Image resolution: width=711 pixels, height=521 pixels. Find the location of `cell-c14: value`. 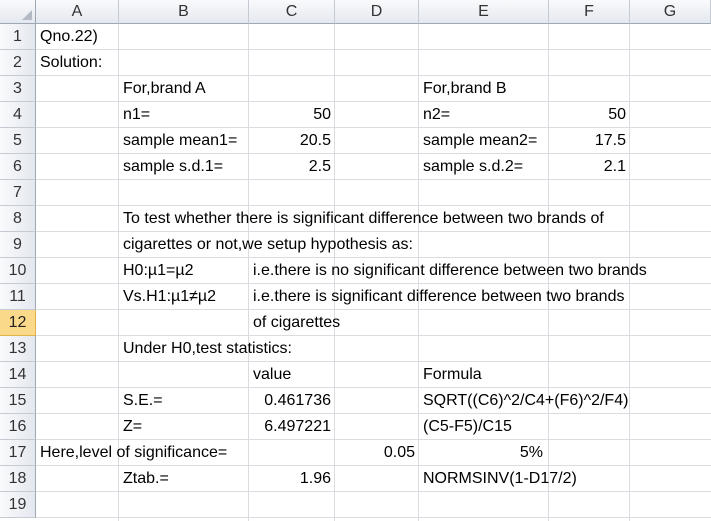

cell-c14: value is located at coordinates (292, 375).